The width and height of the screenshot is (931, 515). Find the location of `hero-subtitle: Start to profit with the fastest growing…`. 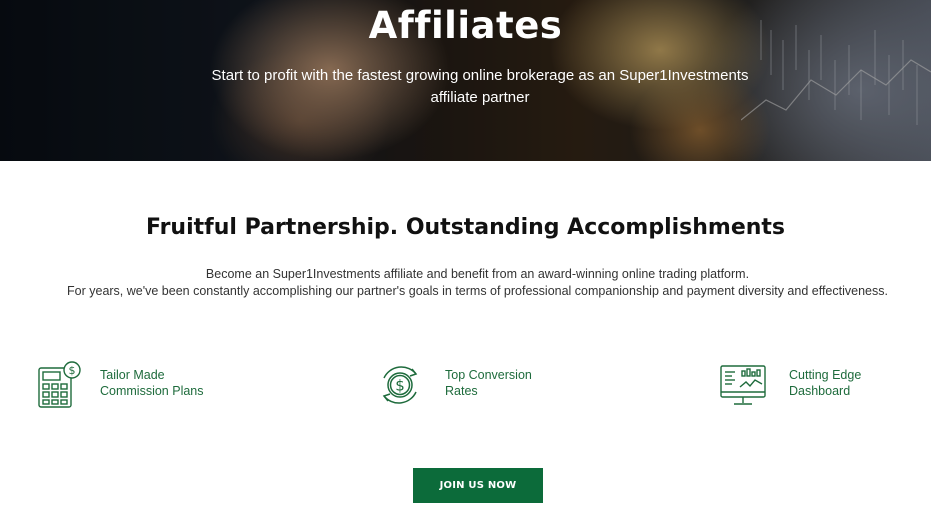

hero-subtitle: Start to profit with the fastest growing… is located at coordinates (480, 87).